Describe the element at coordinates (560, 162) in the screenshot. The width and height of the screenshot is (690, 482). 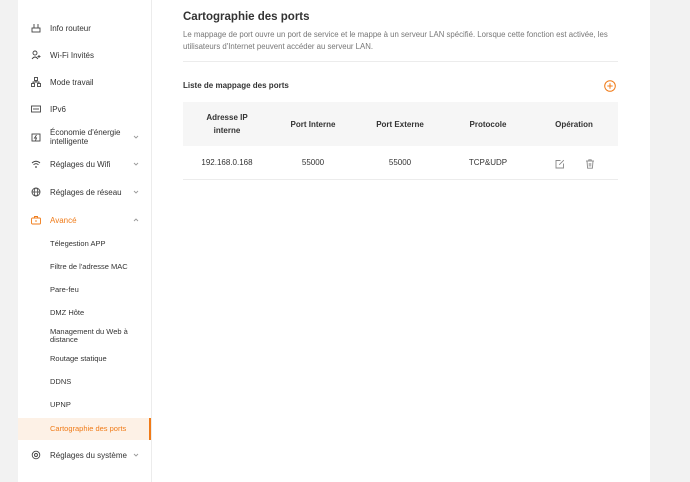
I see `edit-icon` at that location.